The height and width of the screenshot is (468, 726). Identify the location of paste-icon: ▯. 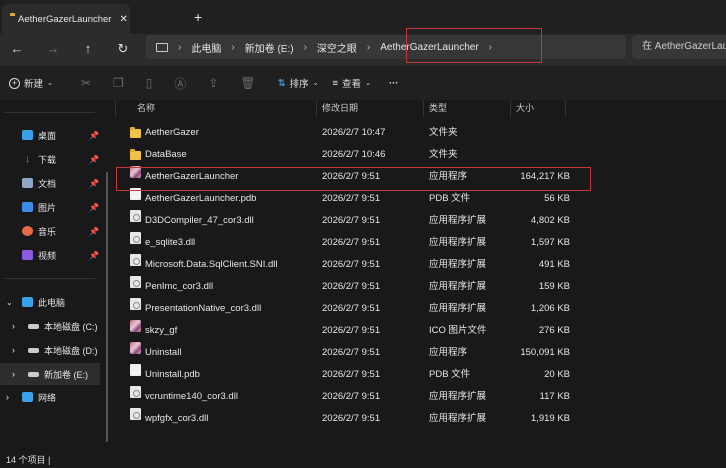
(149, 83).